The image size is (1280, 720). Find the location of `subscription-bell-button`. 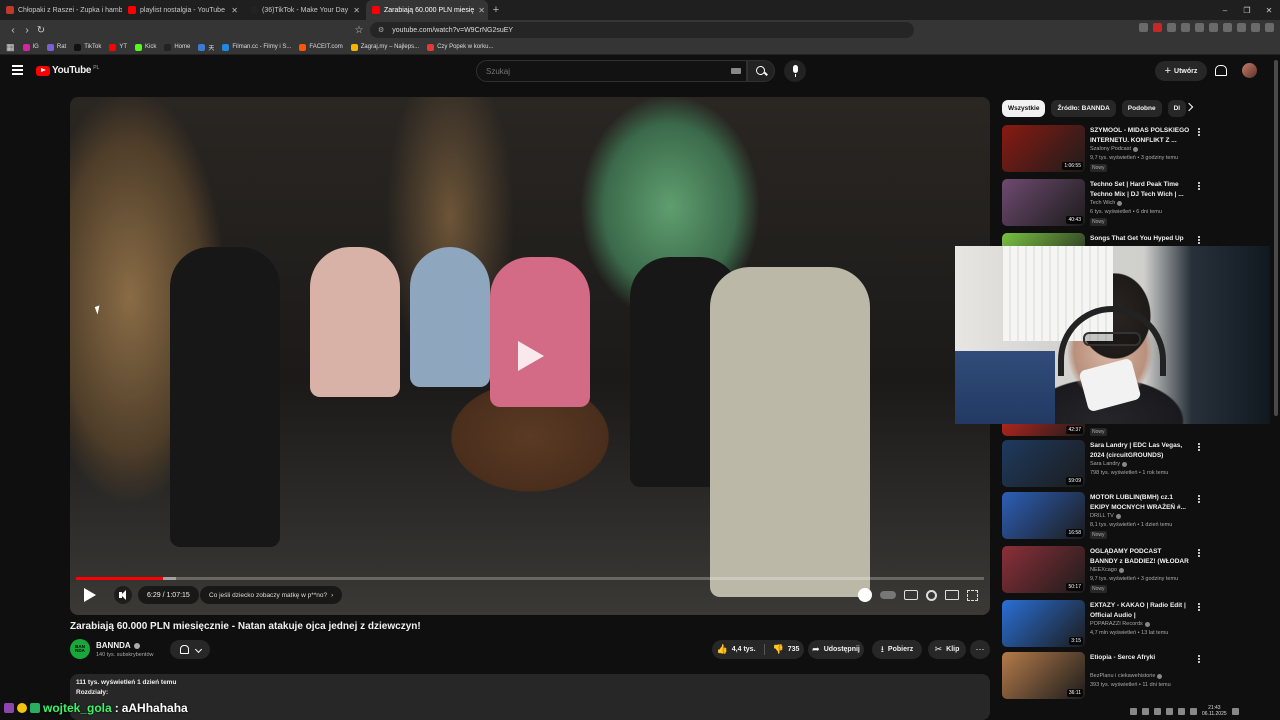

subscription-bell-button is located at coordinates (190, 649).